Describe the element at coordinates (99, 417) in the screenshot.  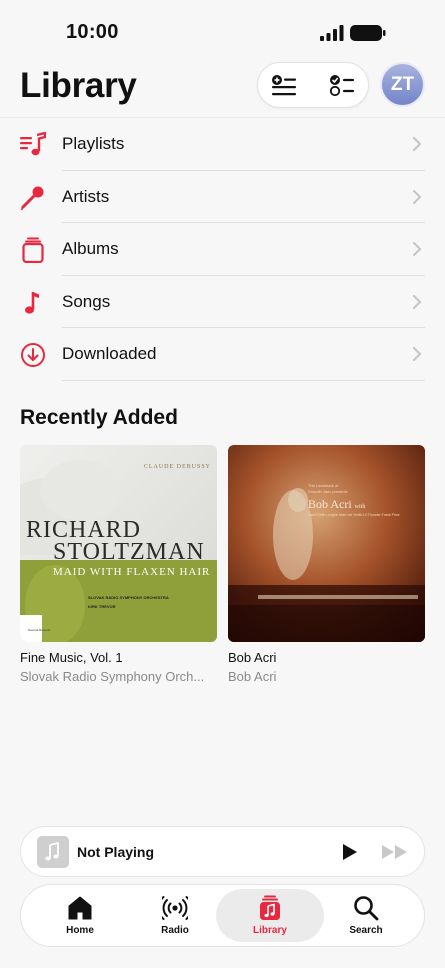
I see `section-title: Recently Added` at that location.